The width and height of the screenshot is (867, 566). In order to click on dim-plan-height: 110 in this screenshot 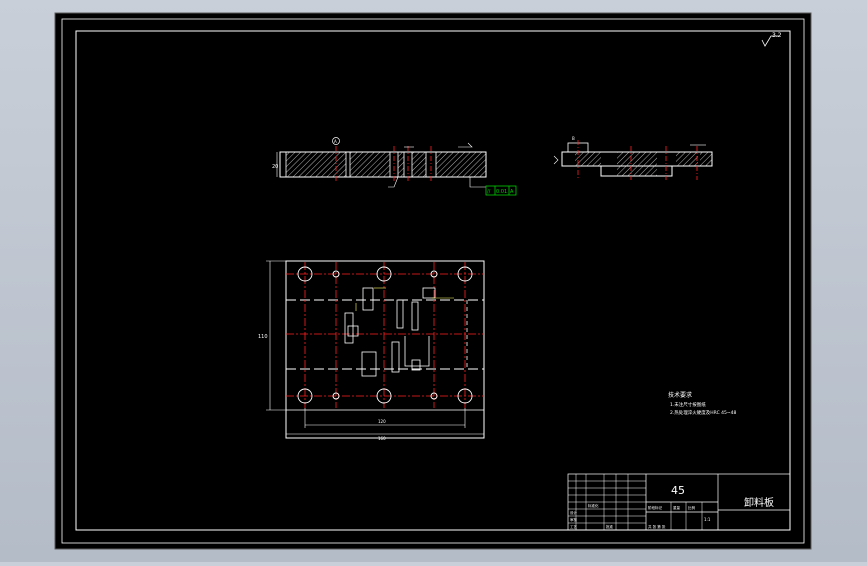, I will do `click(263, 337)`.